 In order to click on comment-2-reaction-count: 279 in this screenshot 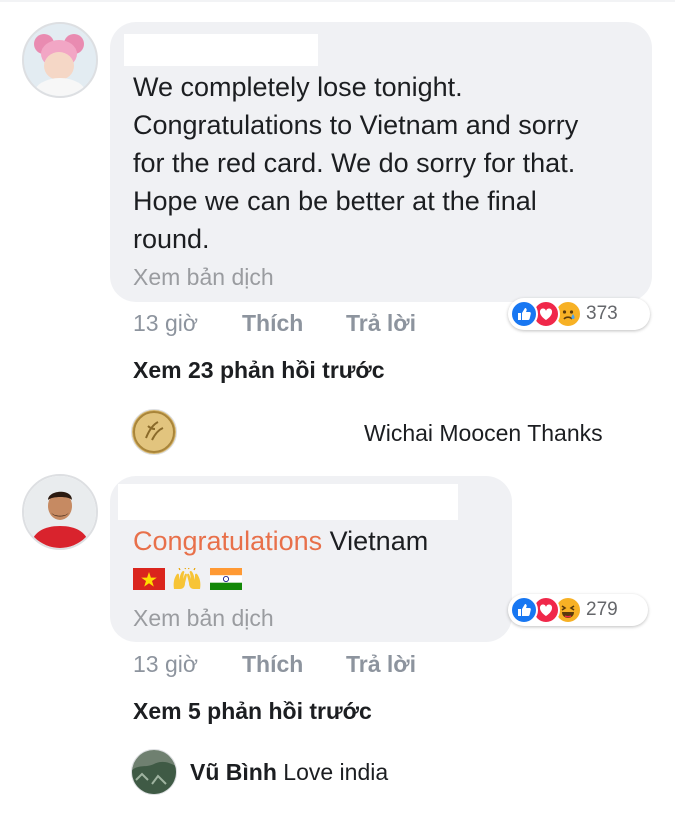, I will do `click(602, 609)`.